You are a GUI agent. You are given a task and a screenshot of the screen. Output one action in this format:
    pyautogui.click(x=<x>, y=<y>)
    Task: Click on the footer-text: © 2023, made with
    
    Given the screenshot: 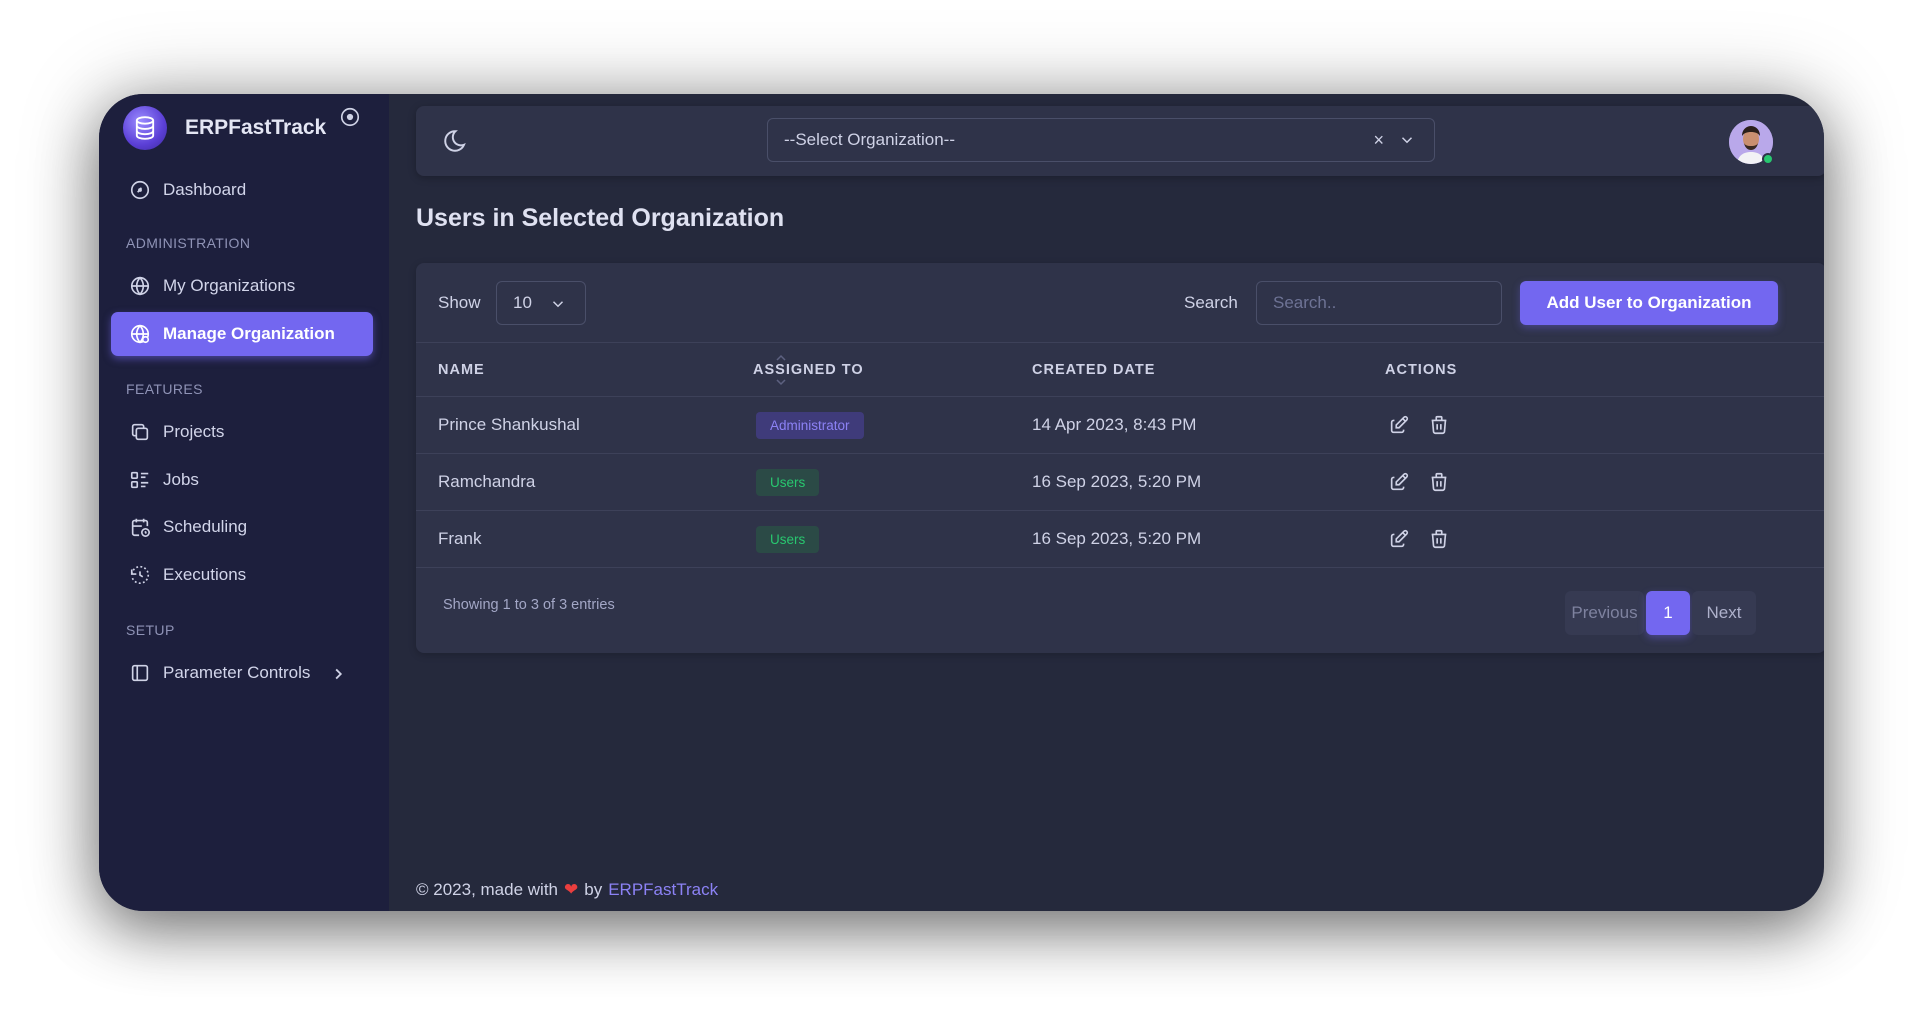 What is the action you would take?
    pyautogui.click(x=487, y=889)
    